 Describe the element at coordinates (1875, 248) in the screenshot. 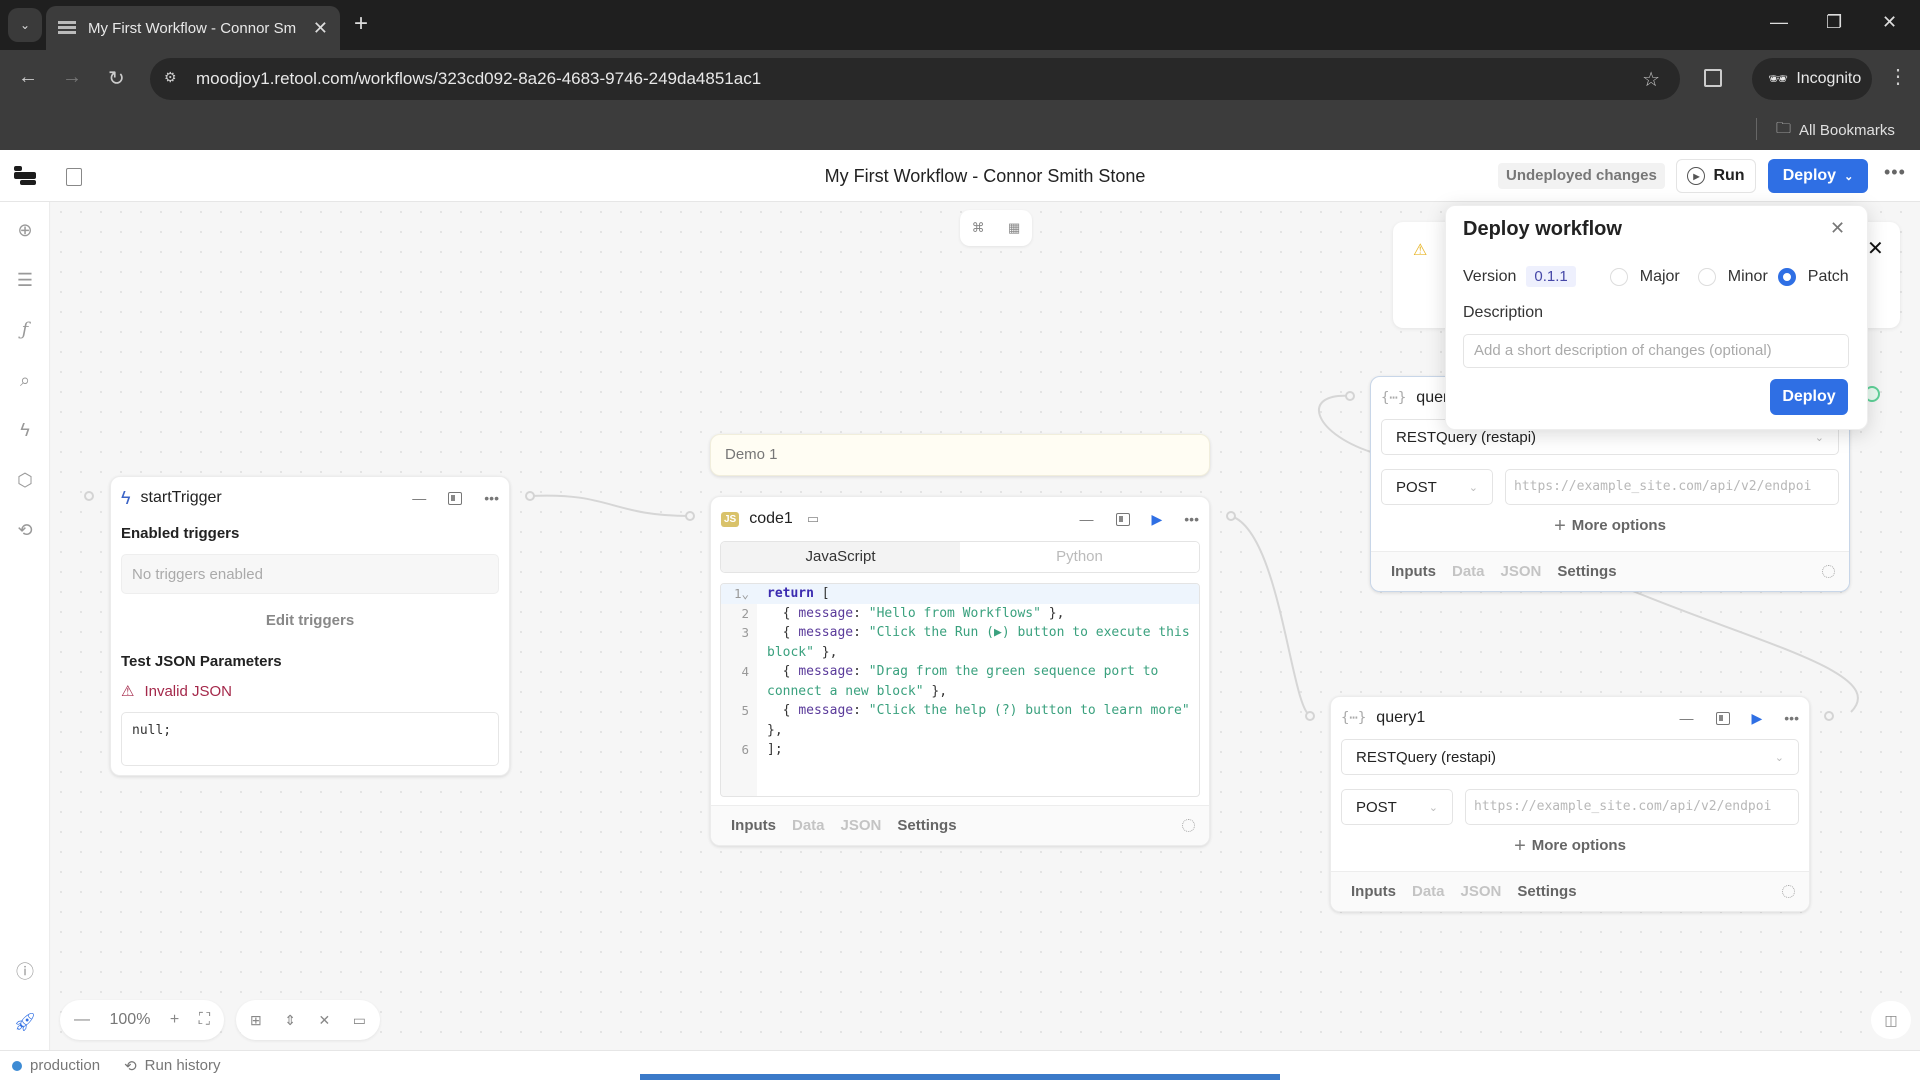

I see `toast-close-icon: ✕` at that location.